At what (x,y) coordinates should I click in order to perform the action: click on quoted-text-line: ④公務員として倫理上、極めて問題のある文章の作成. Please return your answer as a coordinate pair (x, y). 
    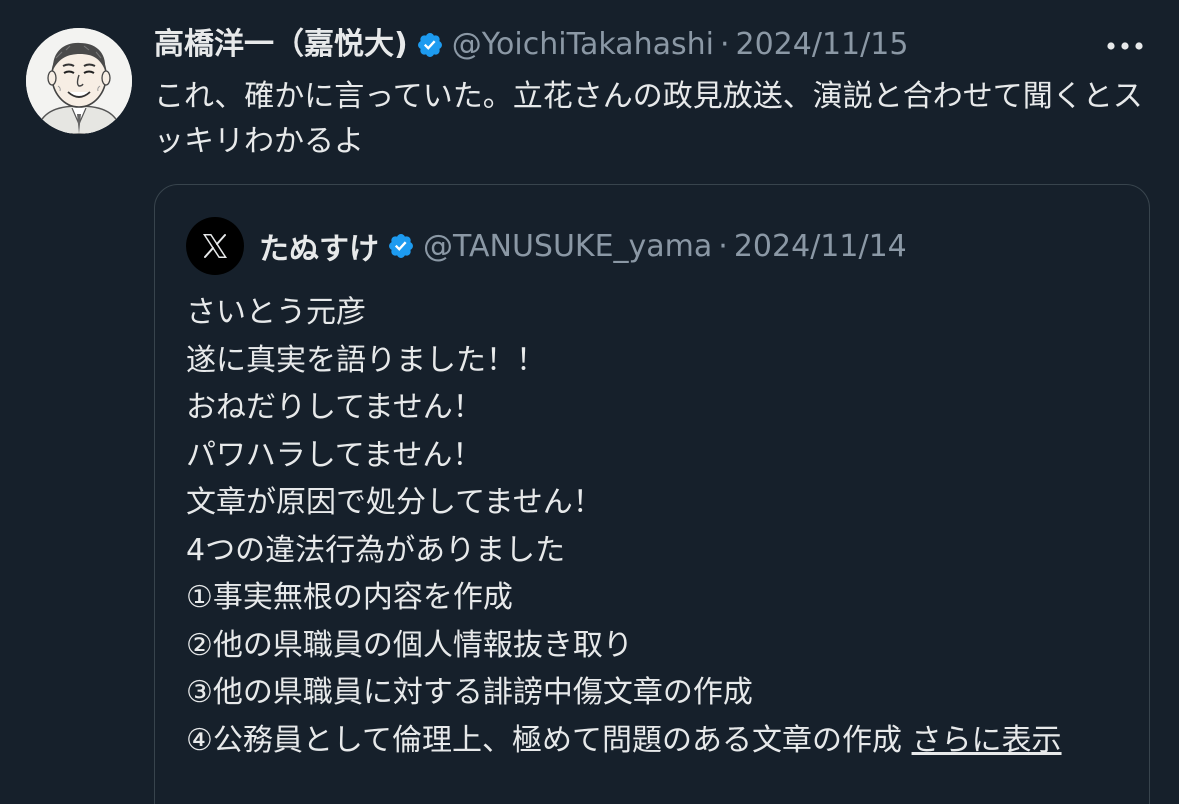
    Looking at the image, I should click on (544, 740).